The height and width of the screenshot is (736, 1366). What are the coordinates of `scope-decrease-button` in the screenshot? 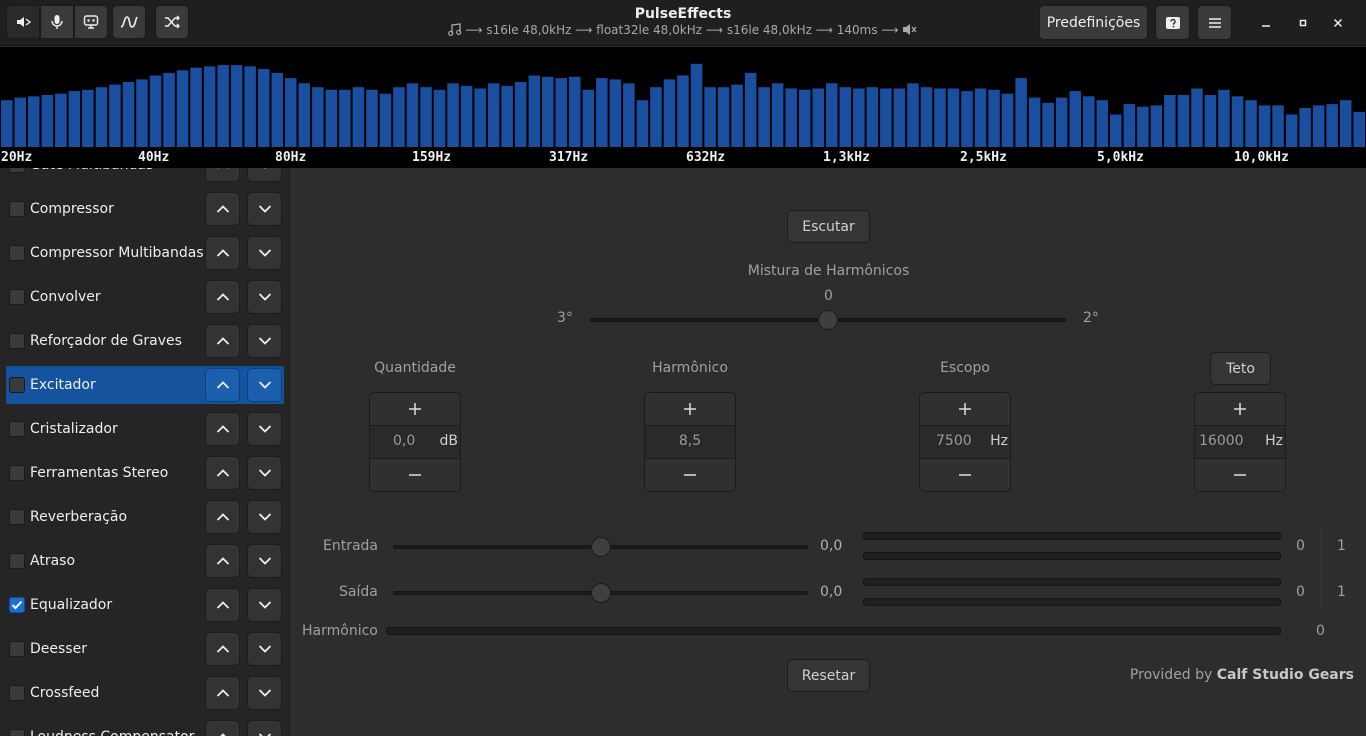 It's located at (965, 474).